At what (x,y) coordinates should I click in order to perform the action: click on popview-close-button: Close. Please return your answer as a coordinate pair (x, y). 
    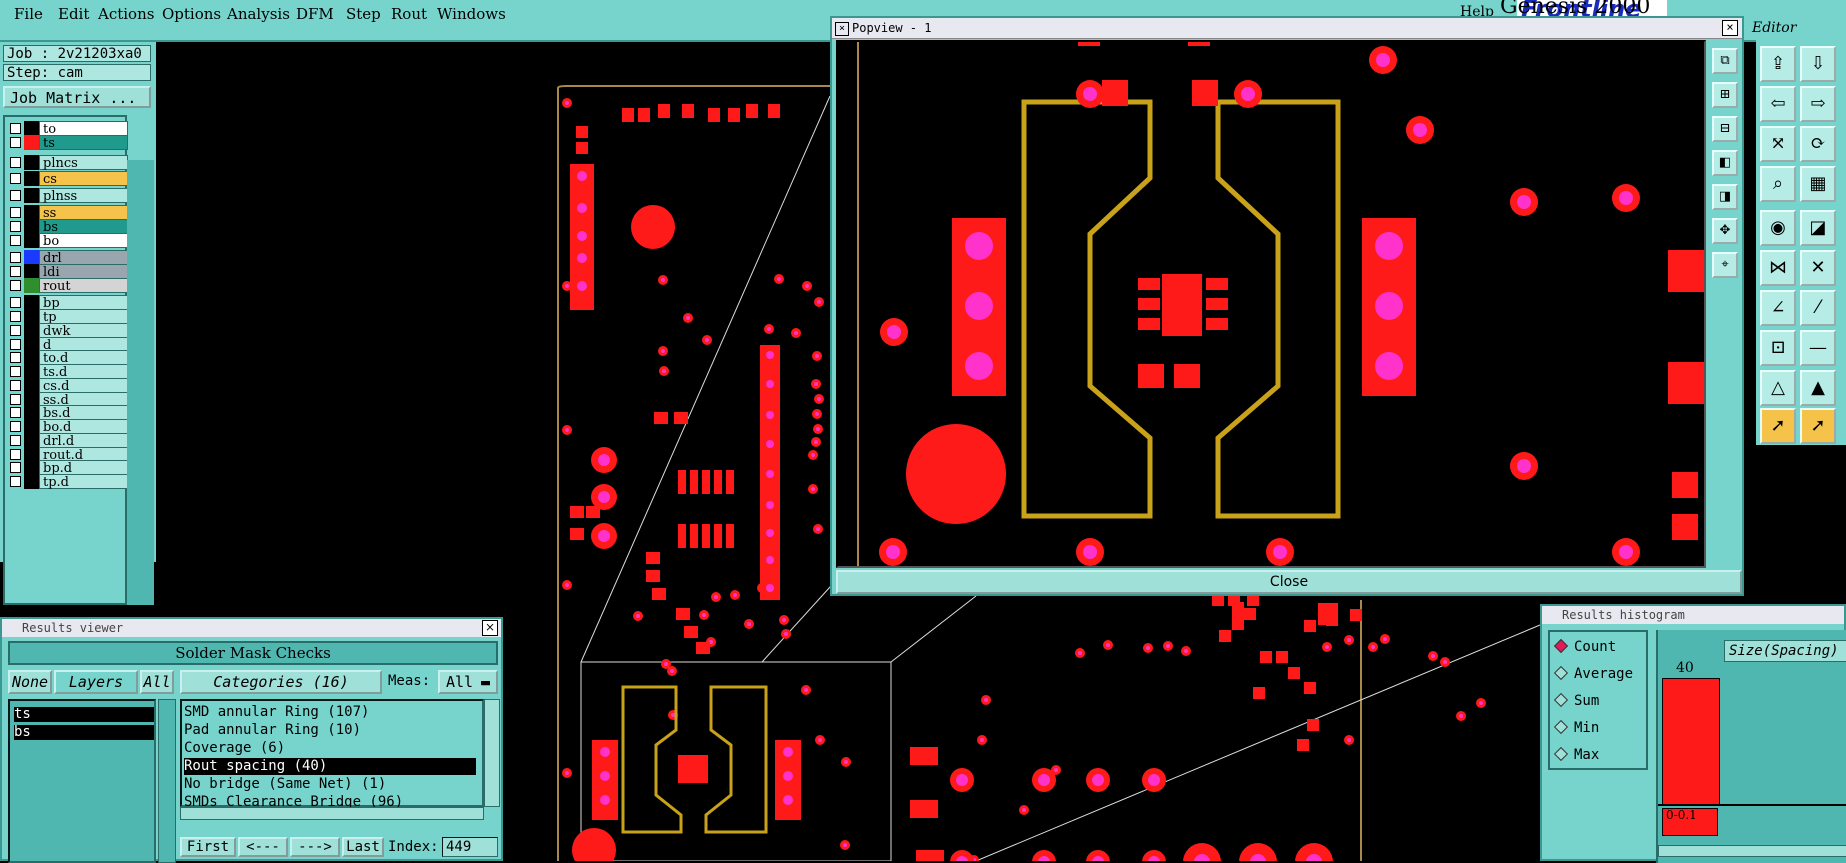
    Looking at the image, I should click on (1289, 582).